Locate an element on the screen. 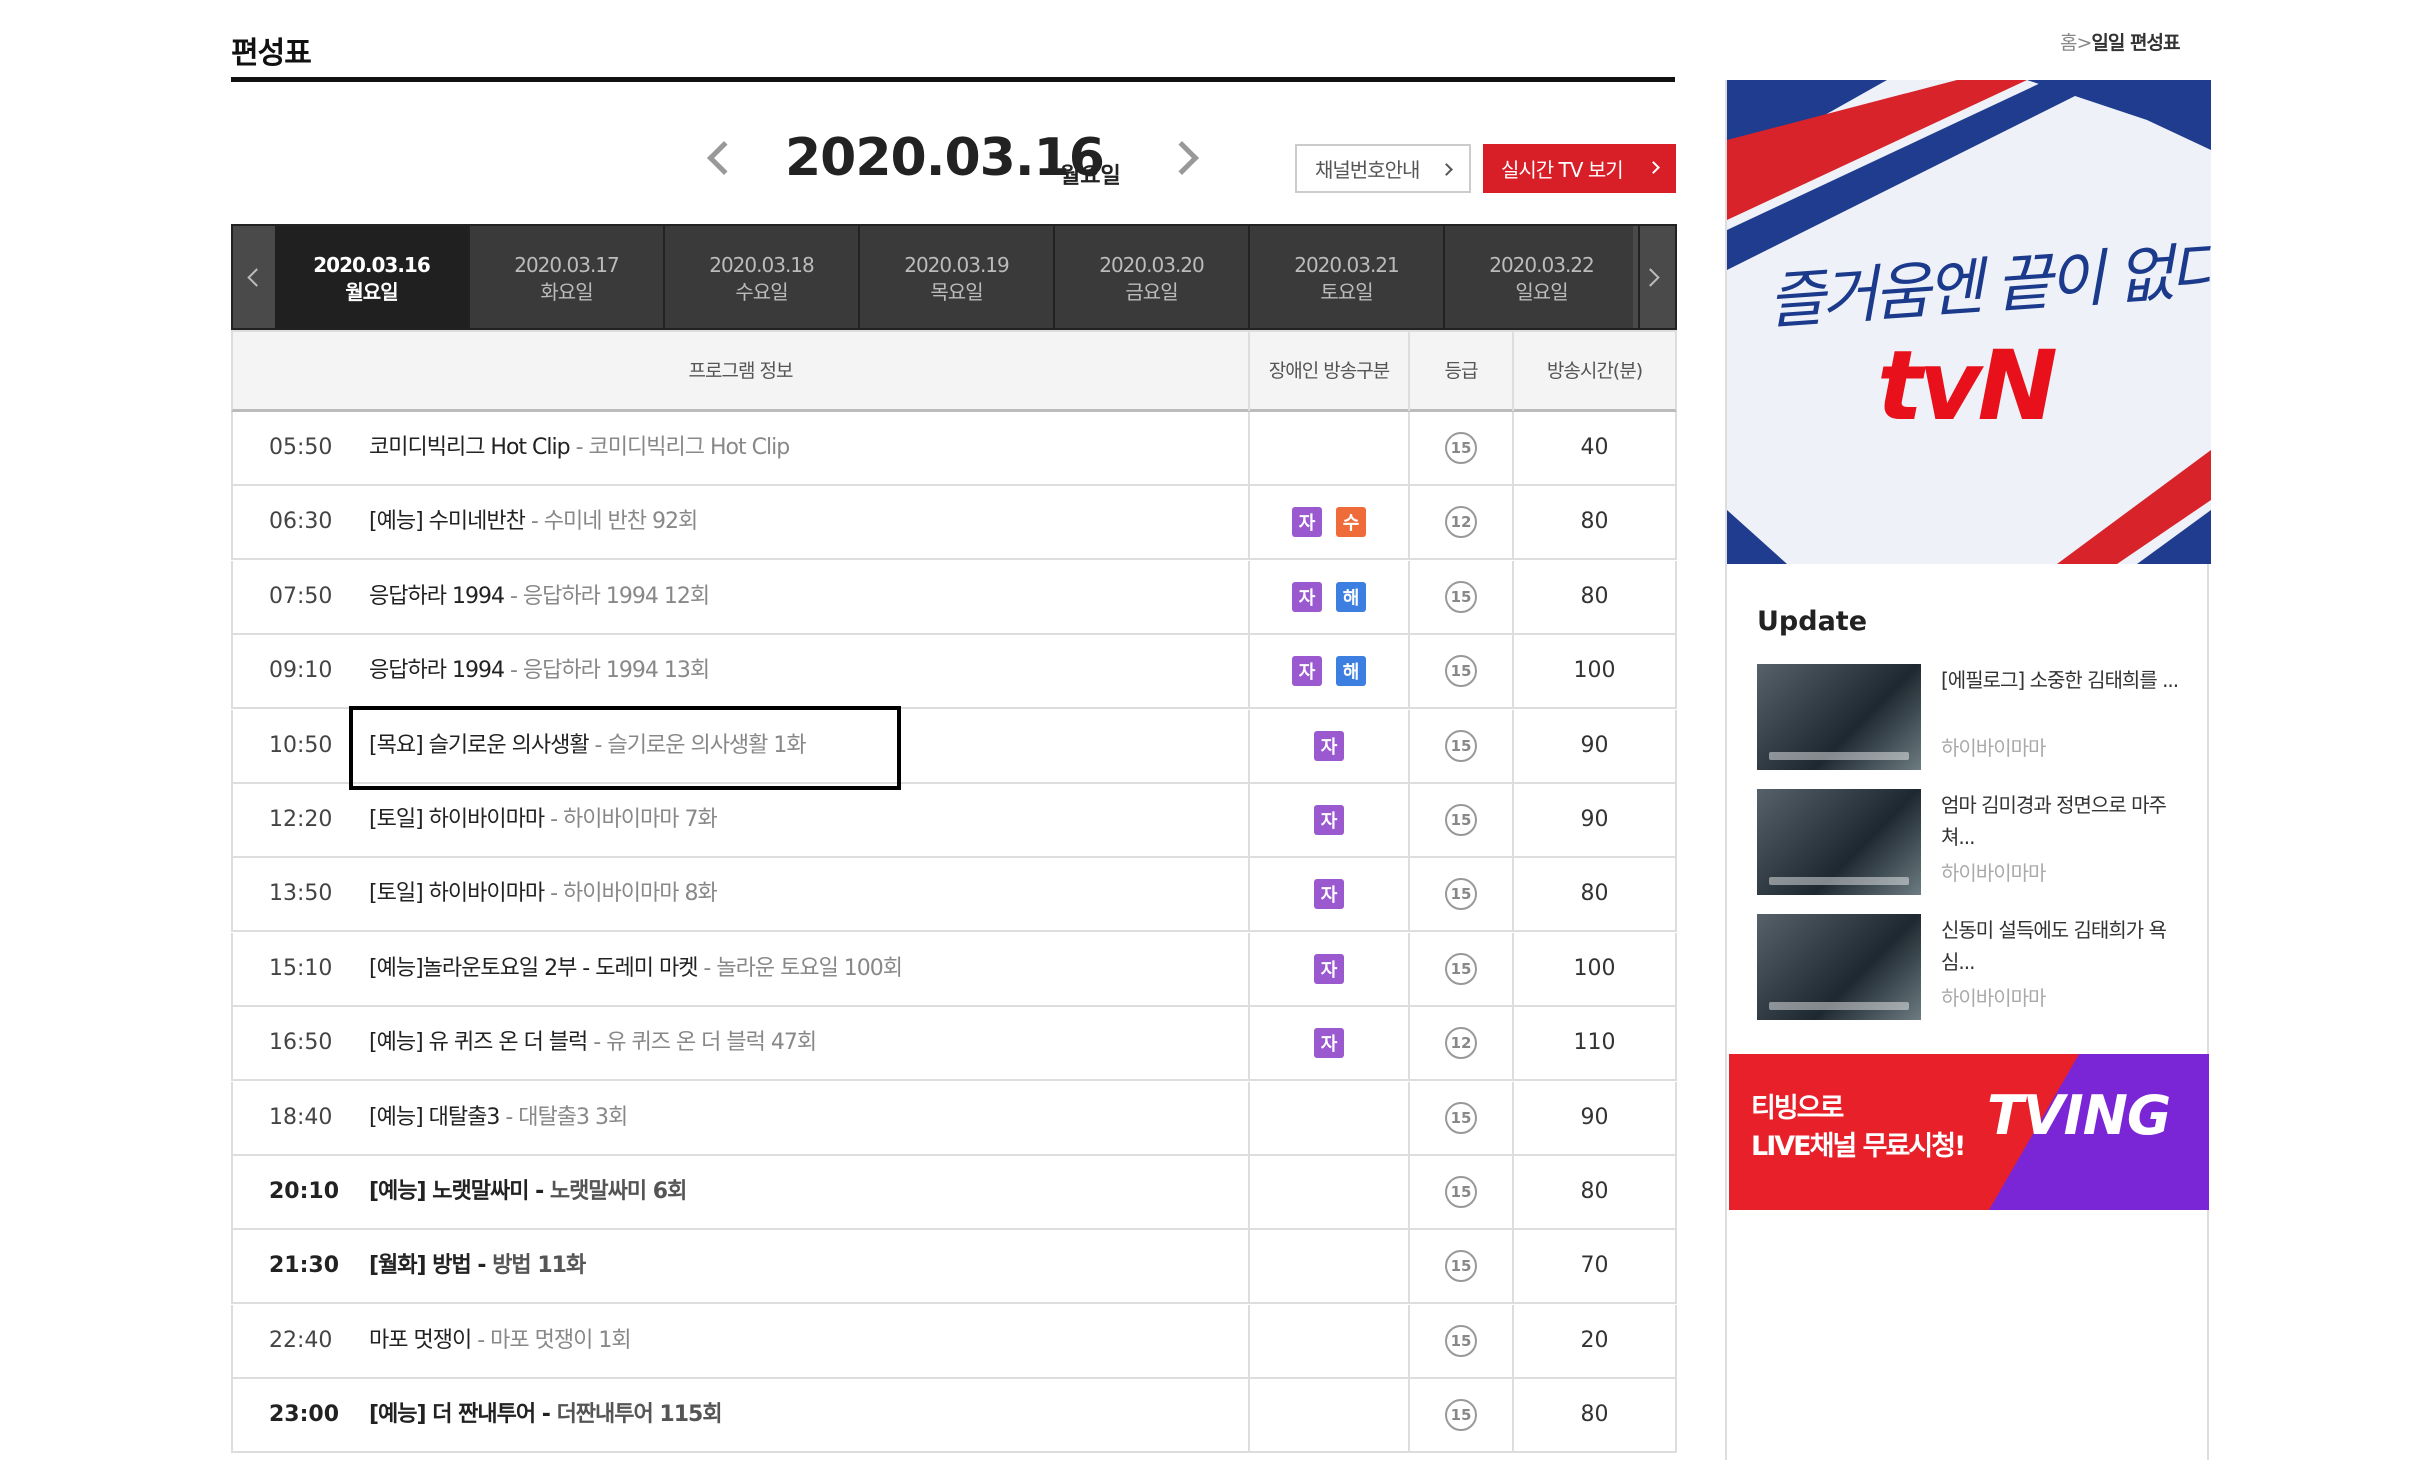 This screenshot has height=1460, width=2426. table-row: 21:30 [월화] 방법 - 방법 11화 15 70 is located at coordinates (954, 1267).